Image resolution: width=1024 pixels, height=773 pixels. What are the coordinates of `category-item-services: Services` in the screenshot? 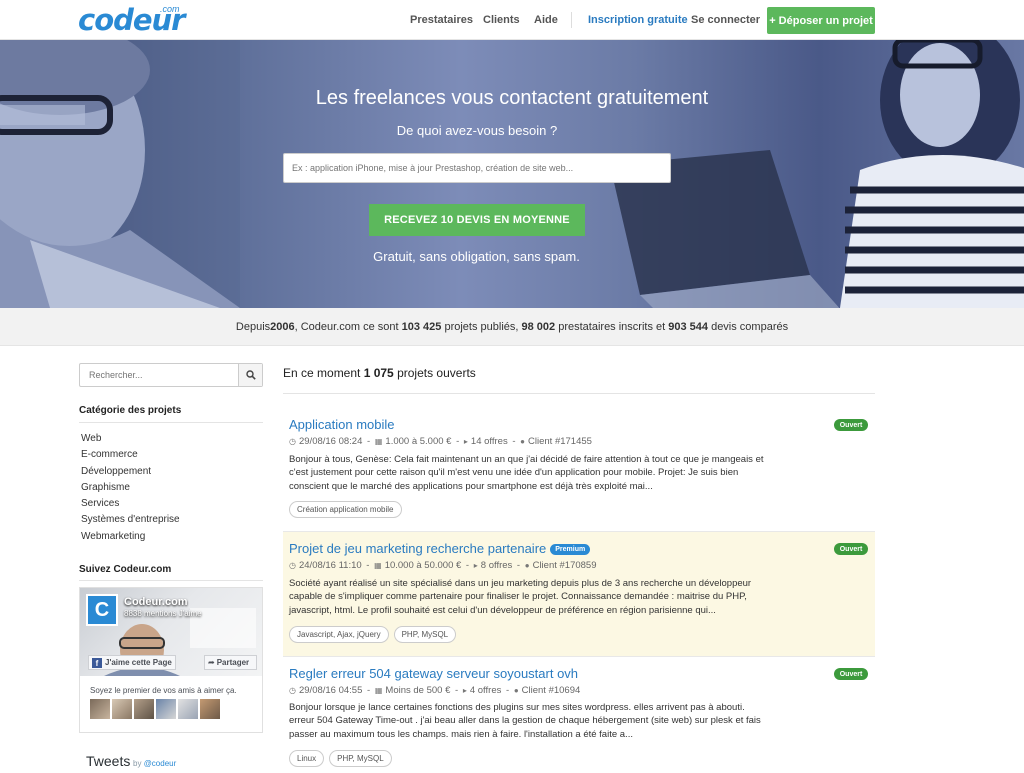 It's located at (130, 504).